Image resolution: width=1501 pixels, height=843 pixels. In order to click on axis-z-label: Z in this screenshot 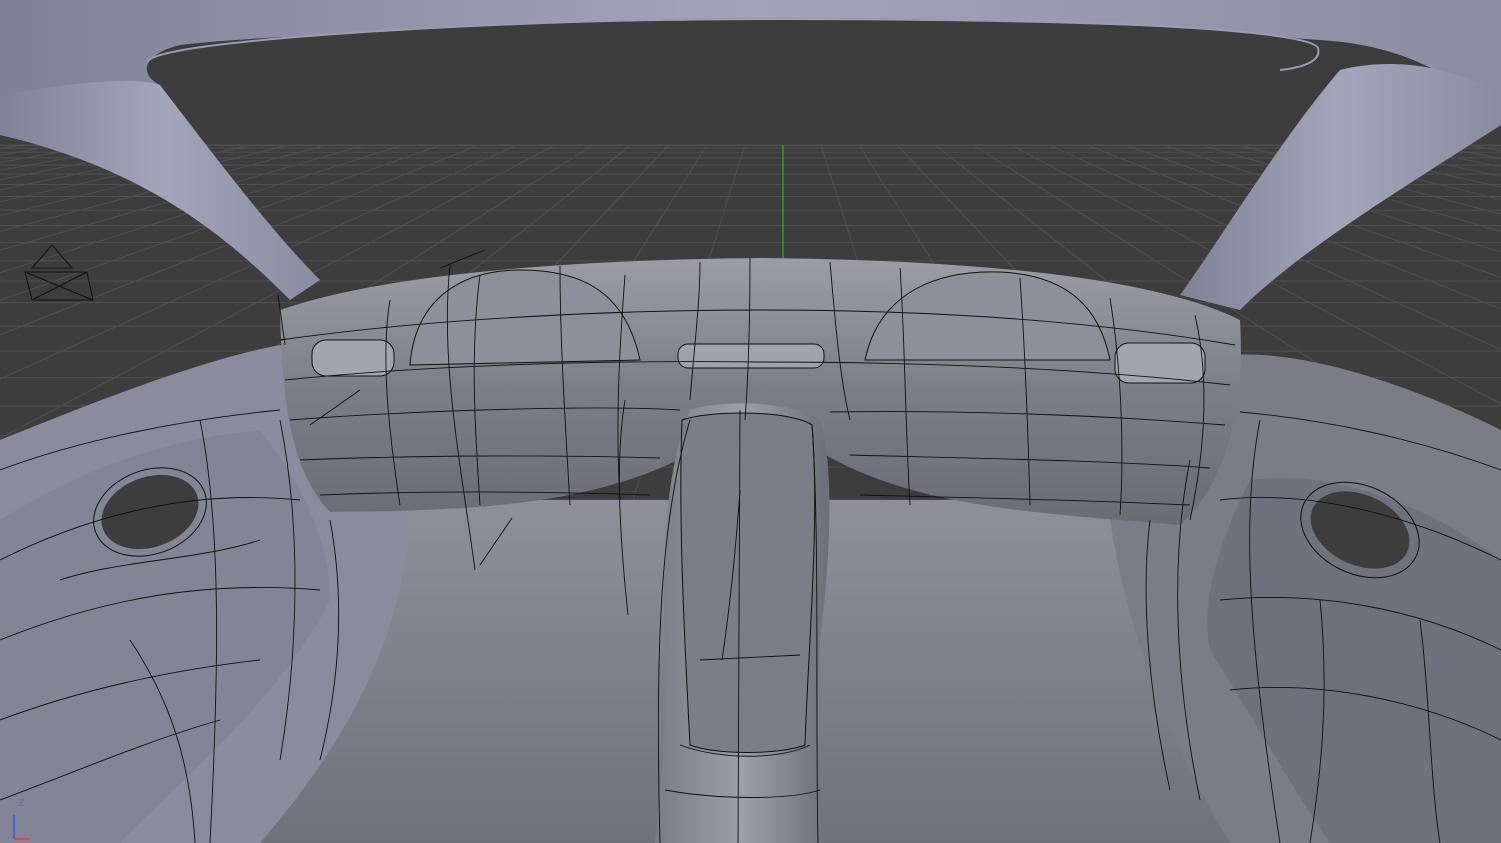, I will do `click(21, 804)`.